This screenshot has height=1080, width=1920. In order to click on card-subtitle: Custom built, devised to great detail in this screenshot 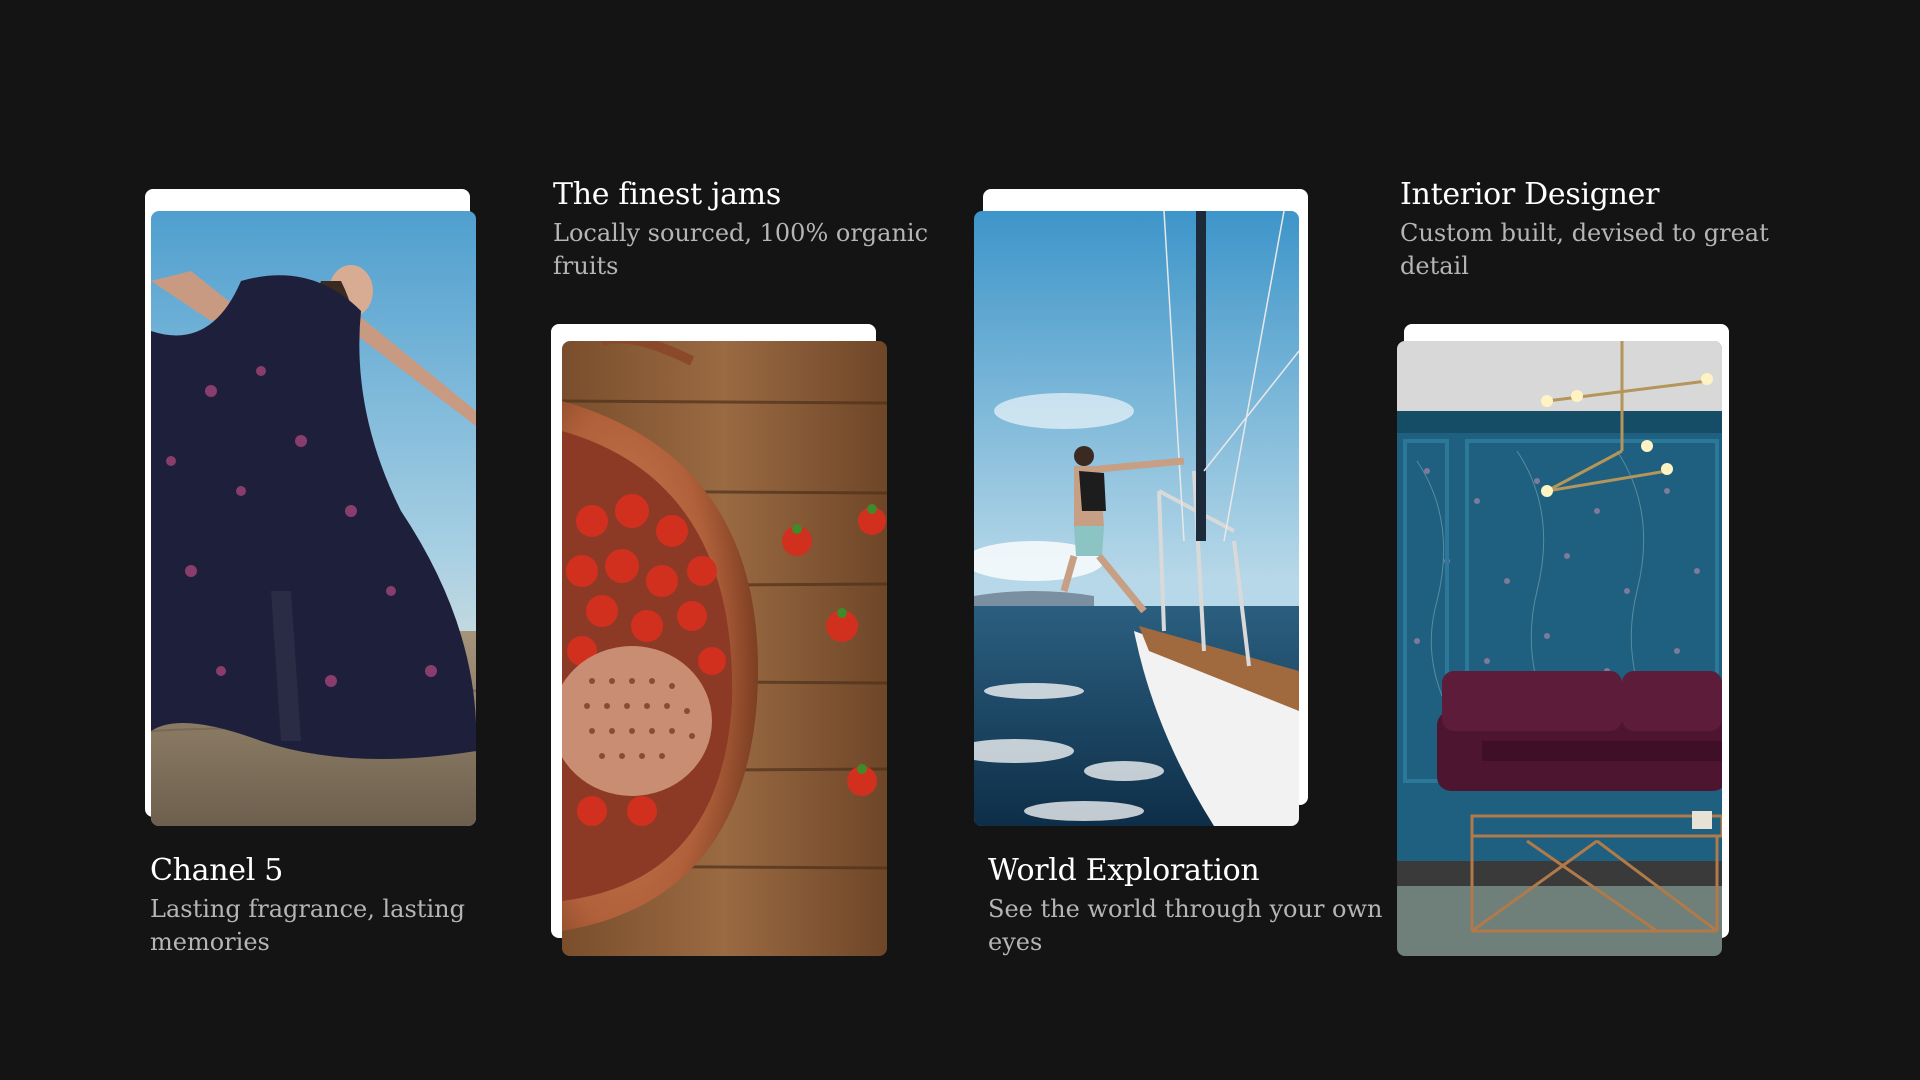, I will do `click(1584, 249)`.